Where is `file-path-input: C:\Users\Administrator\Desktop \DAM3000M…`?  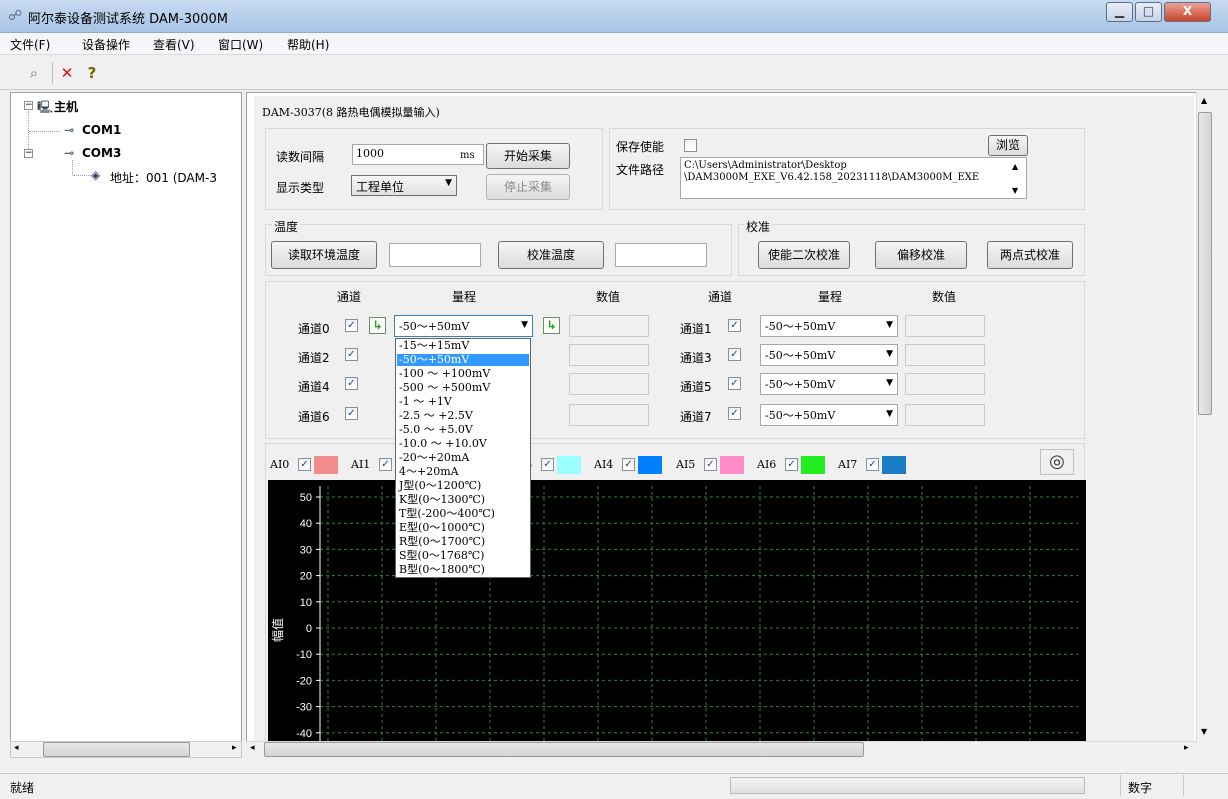
file-path-input: C:\Users\Administrator\Desktop \DAM3000M… is located at coordinates (853, 178).